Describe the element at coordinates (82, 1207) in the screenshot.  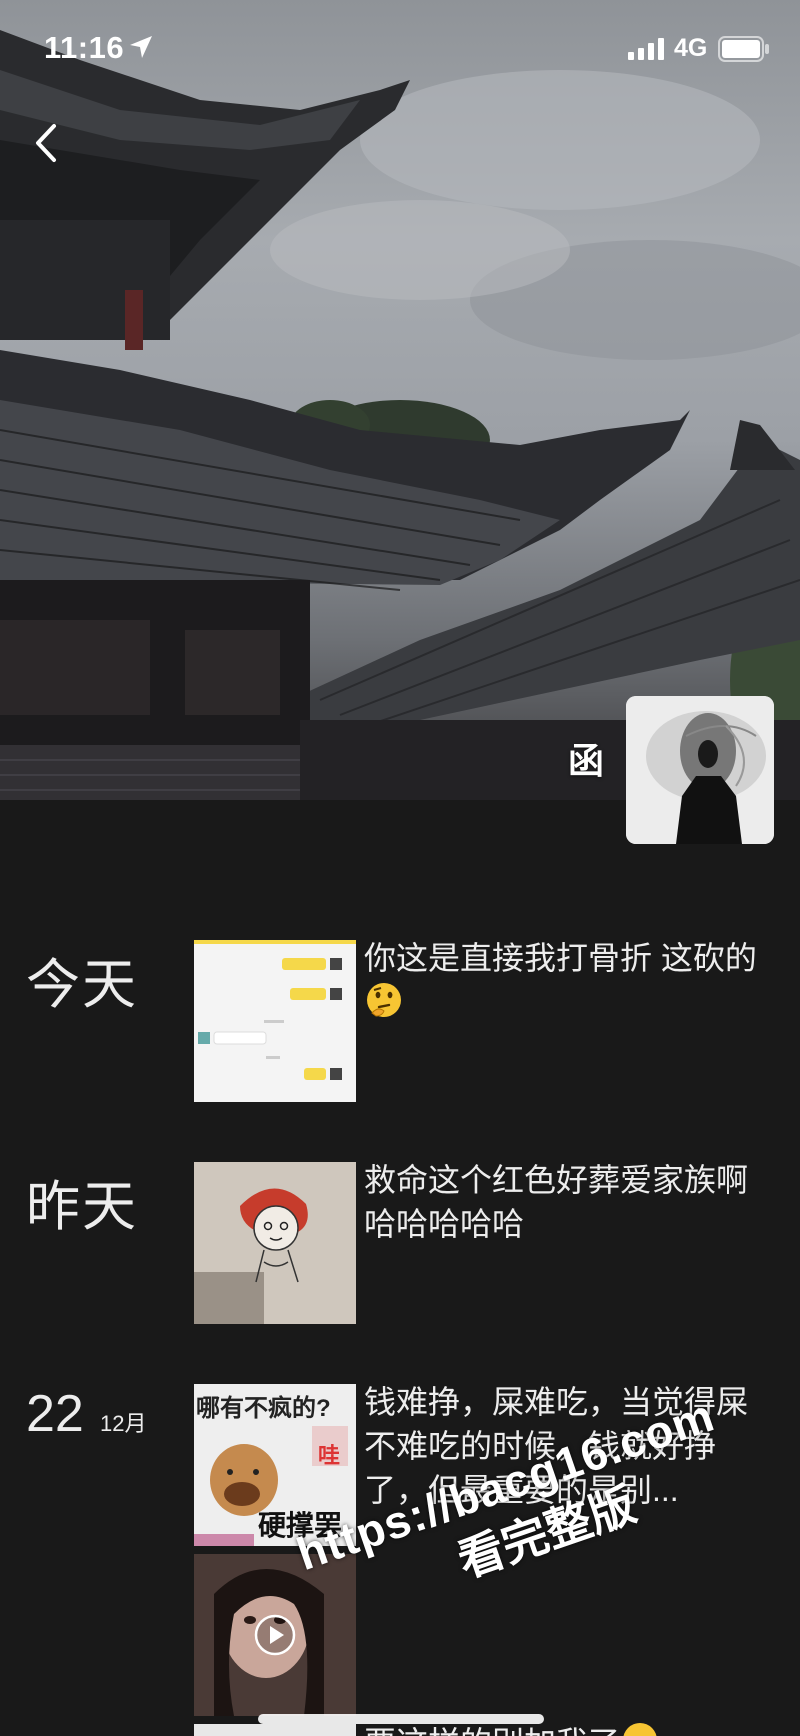
I see `post-date: 昨天` at that location.